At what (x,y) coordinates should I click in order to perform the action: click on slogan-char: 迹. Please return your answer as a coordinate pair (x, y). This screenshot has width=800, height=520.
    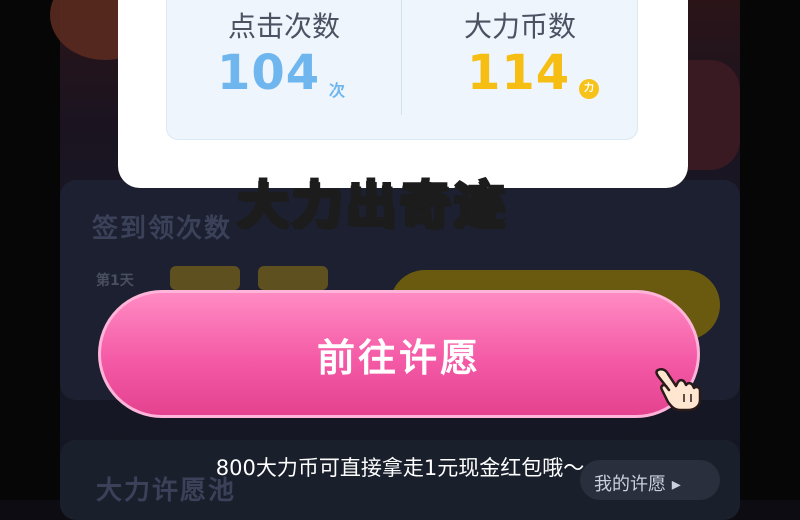
    Looking at the image, I should click on (479, 205).